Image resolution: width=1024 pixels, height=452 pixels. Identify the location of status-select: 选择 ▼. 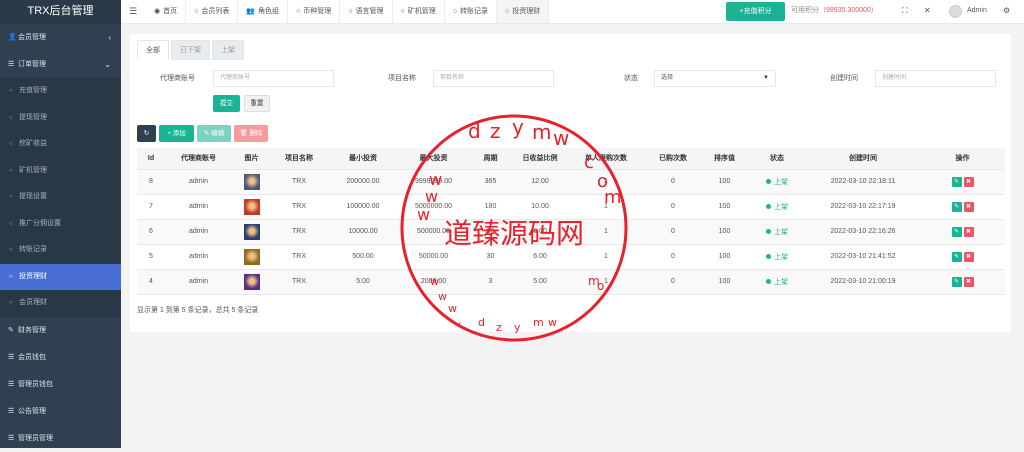
(715, 78).